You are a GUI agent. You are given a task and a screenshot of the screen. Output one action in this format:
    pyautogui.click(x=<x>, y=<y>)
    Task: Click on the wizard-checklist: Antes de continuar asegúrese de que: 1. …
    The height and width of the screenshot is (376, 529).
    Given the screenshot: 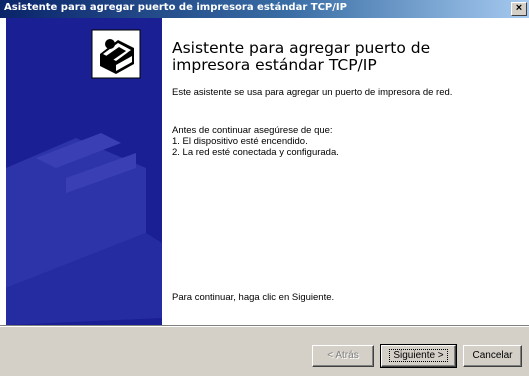 What is the action you would take?
    pyautogui.click(x=342, y=141)
    